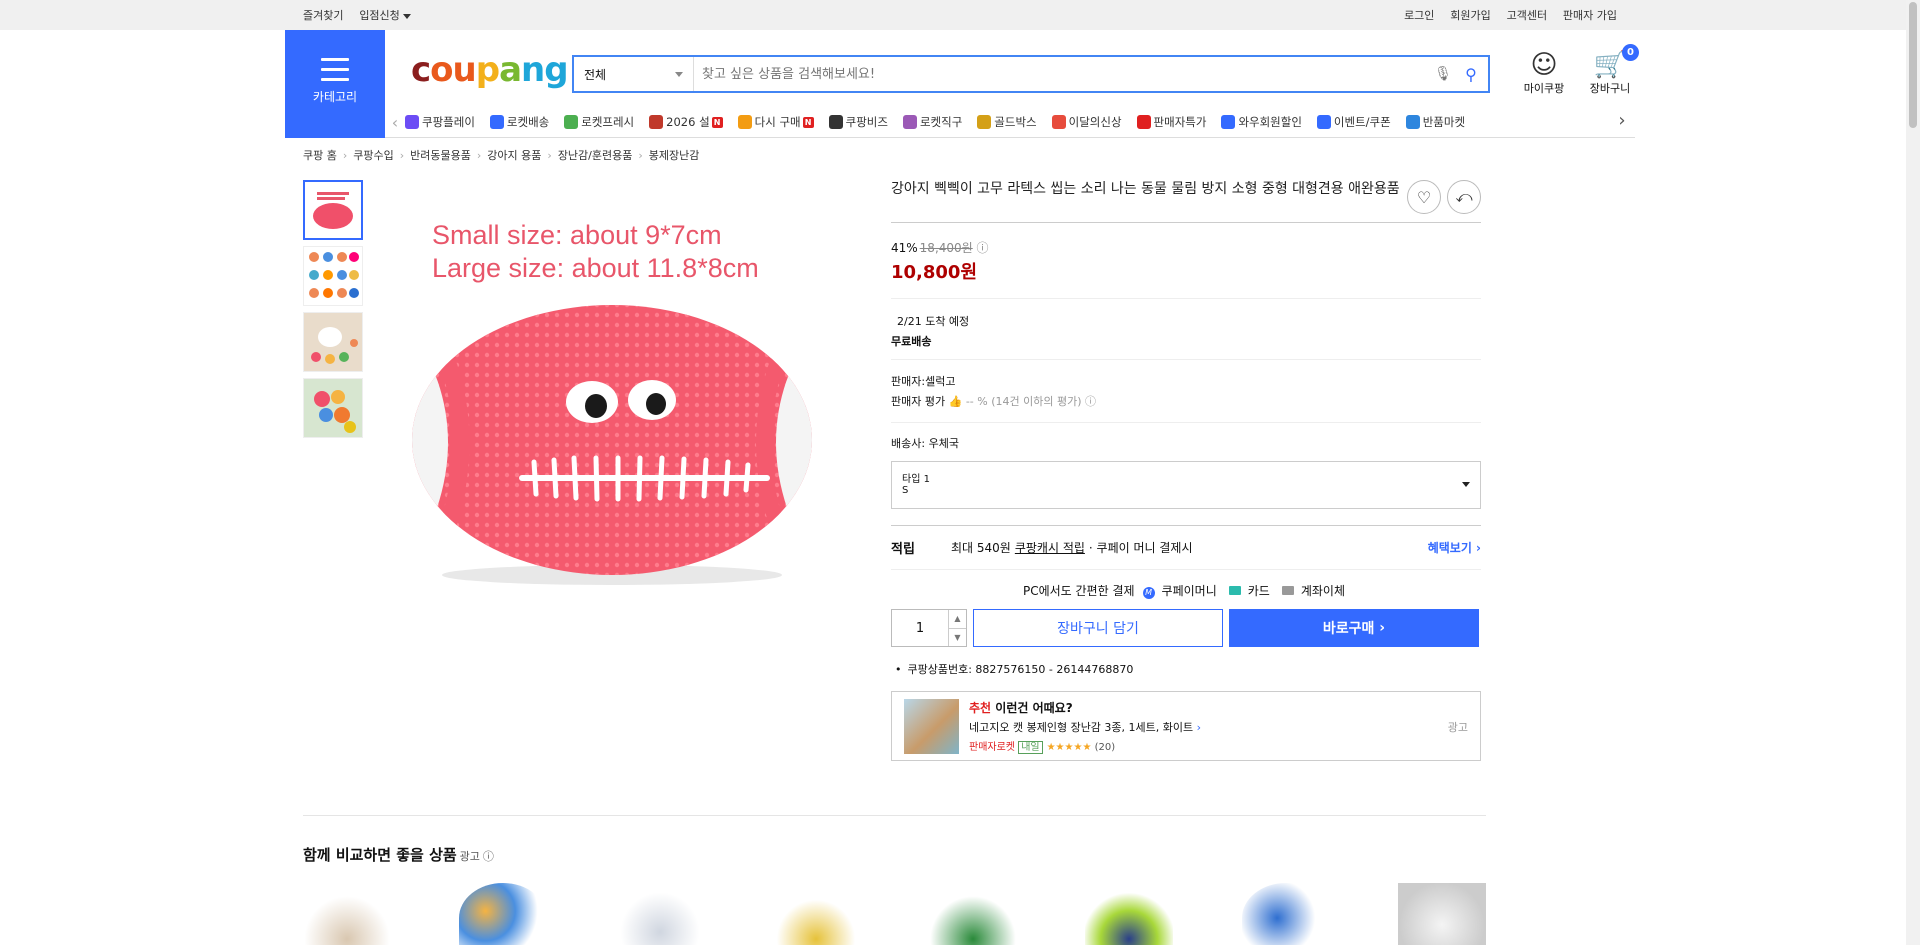 Image resolution: width=1920 pixels, height=945 pixels. What do you see at coordinates (1030, 747) in the screenshot?
I see `tomorrow-badge: 내일` at bounding box center [1030, 747].